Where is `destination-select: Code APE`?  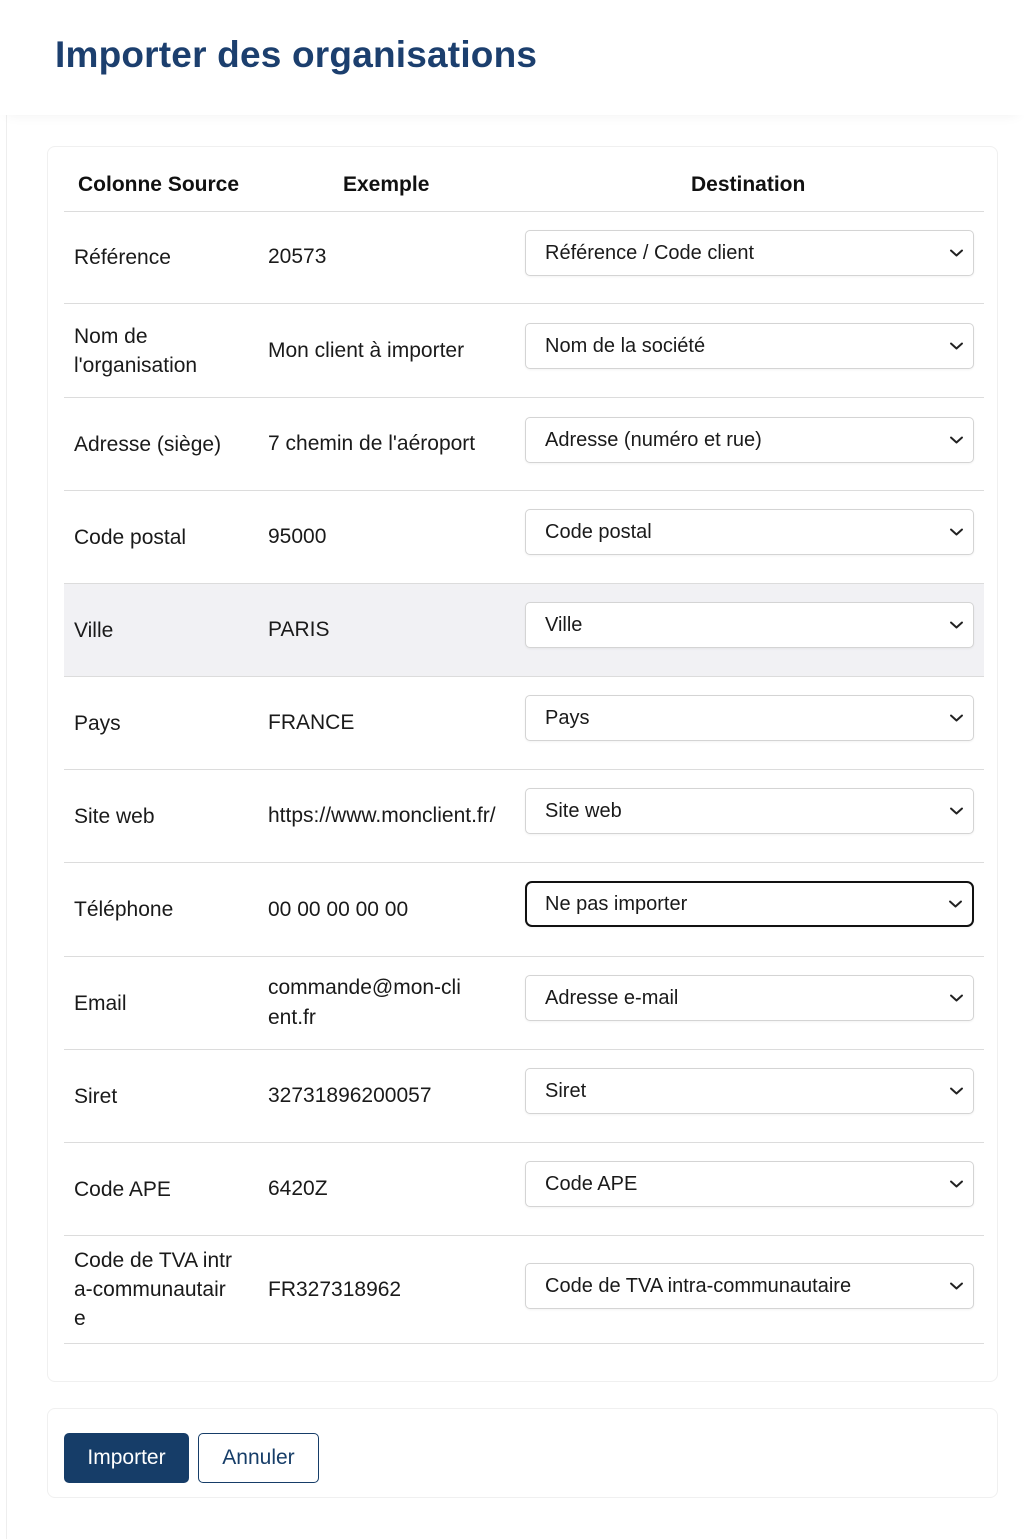 destination-select: Code APE is located at coordinates (749, 1184).